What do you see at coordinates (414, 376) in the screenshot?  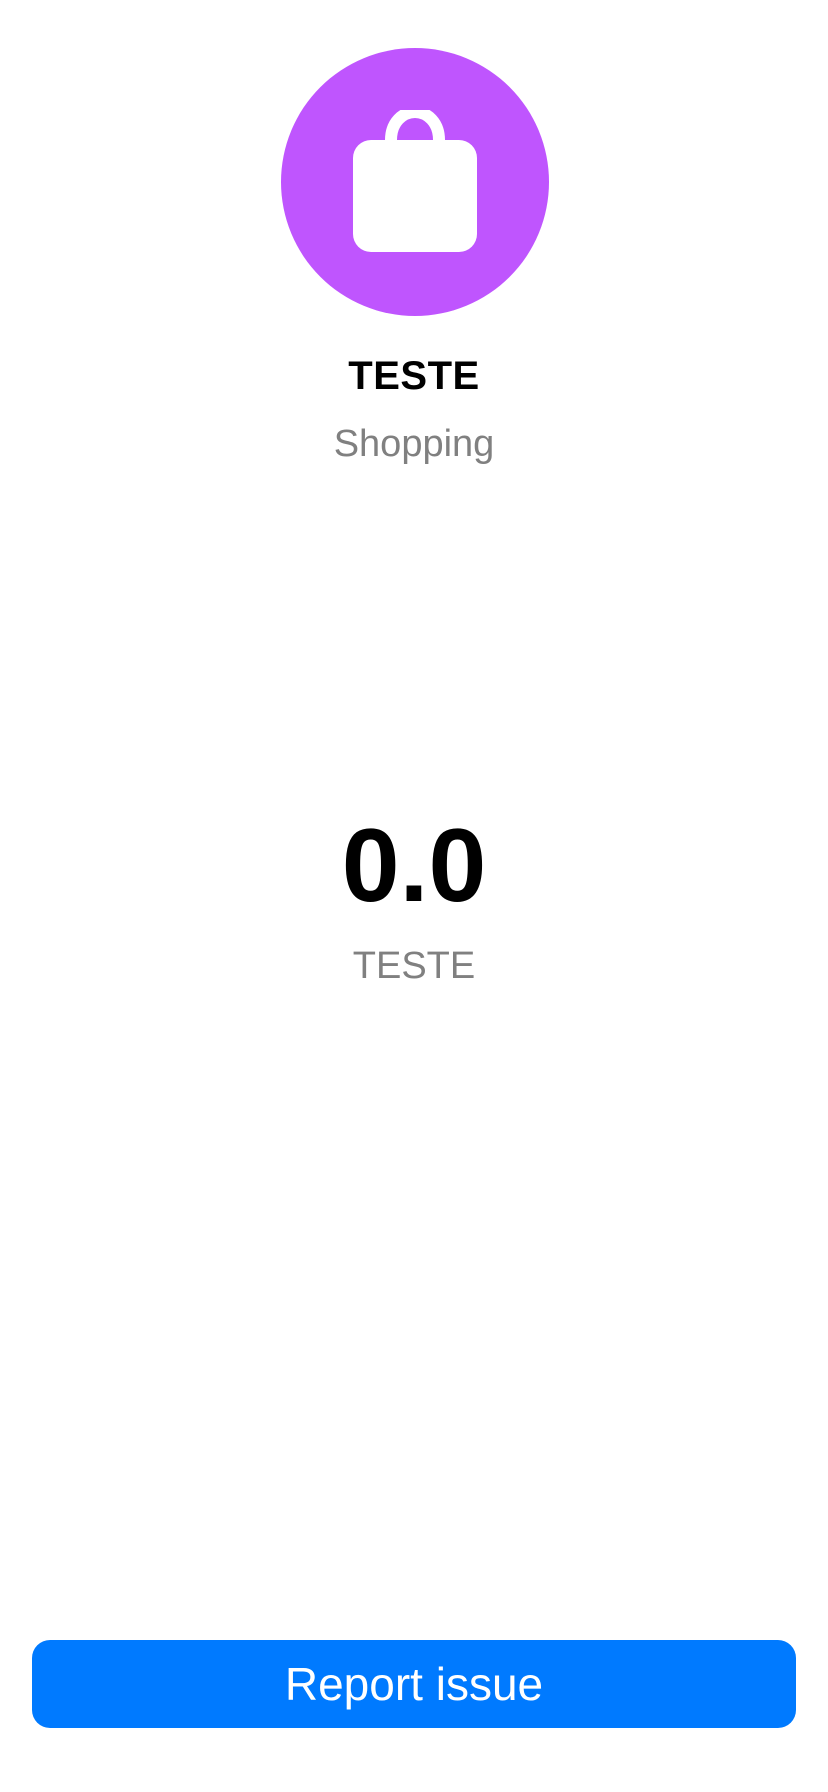 I see `merchant-name: TESTE` at bounding box center [414, 376].